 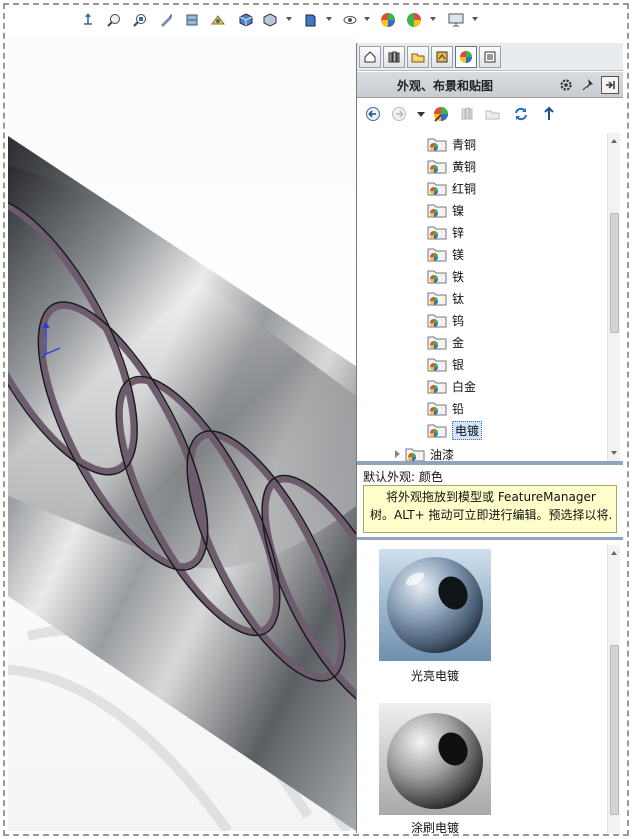 I want to click on pane-nav-bar, so click(x=490, y=114).